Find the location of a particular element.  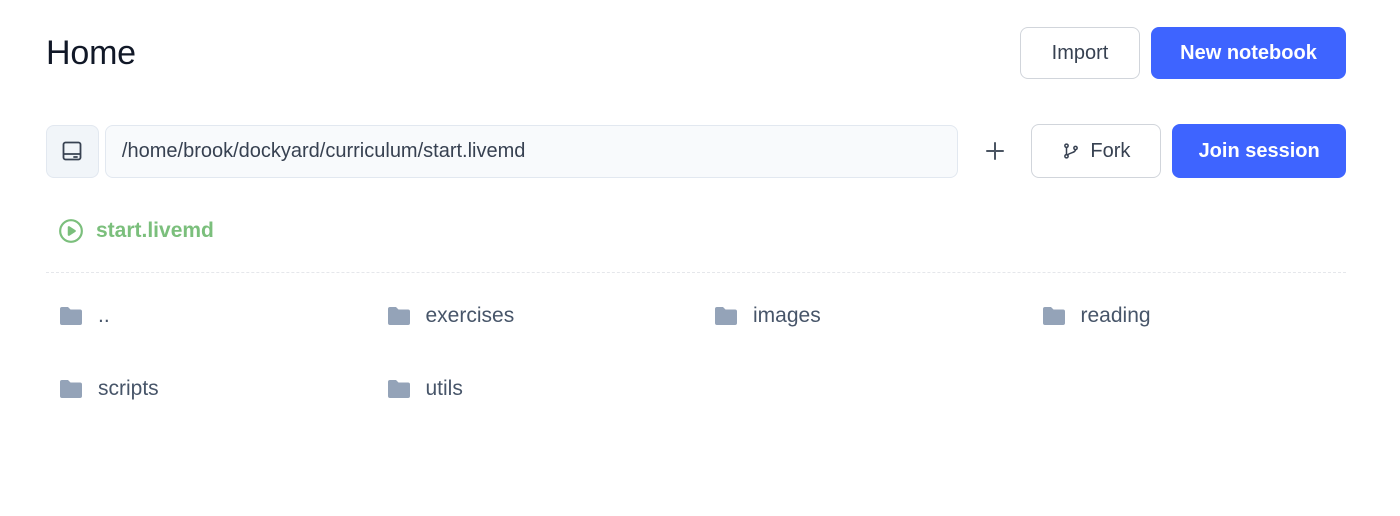

section-divider is located at coordinates (696, 272).